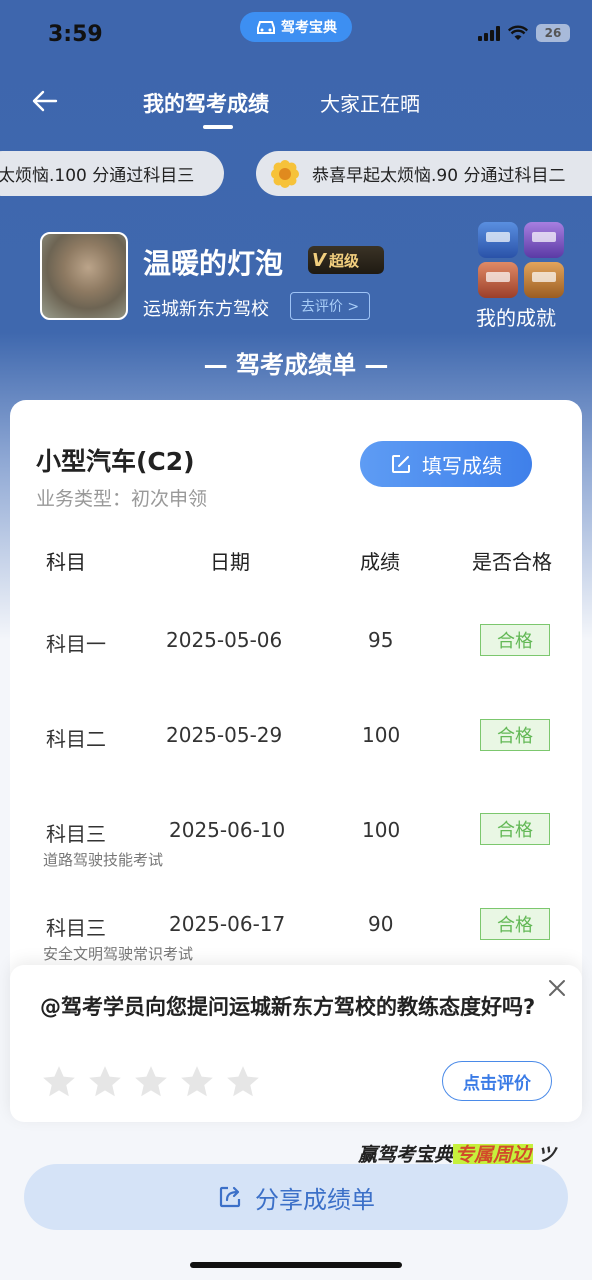  I want to click on home-indicator, so click(296, 1265).